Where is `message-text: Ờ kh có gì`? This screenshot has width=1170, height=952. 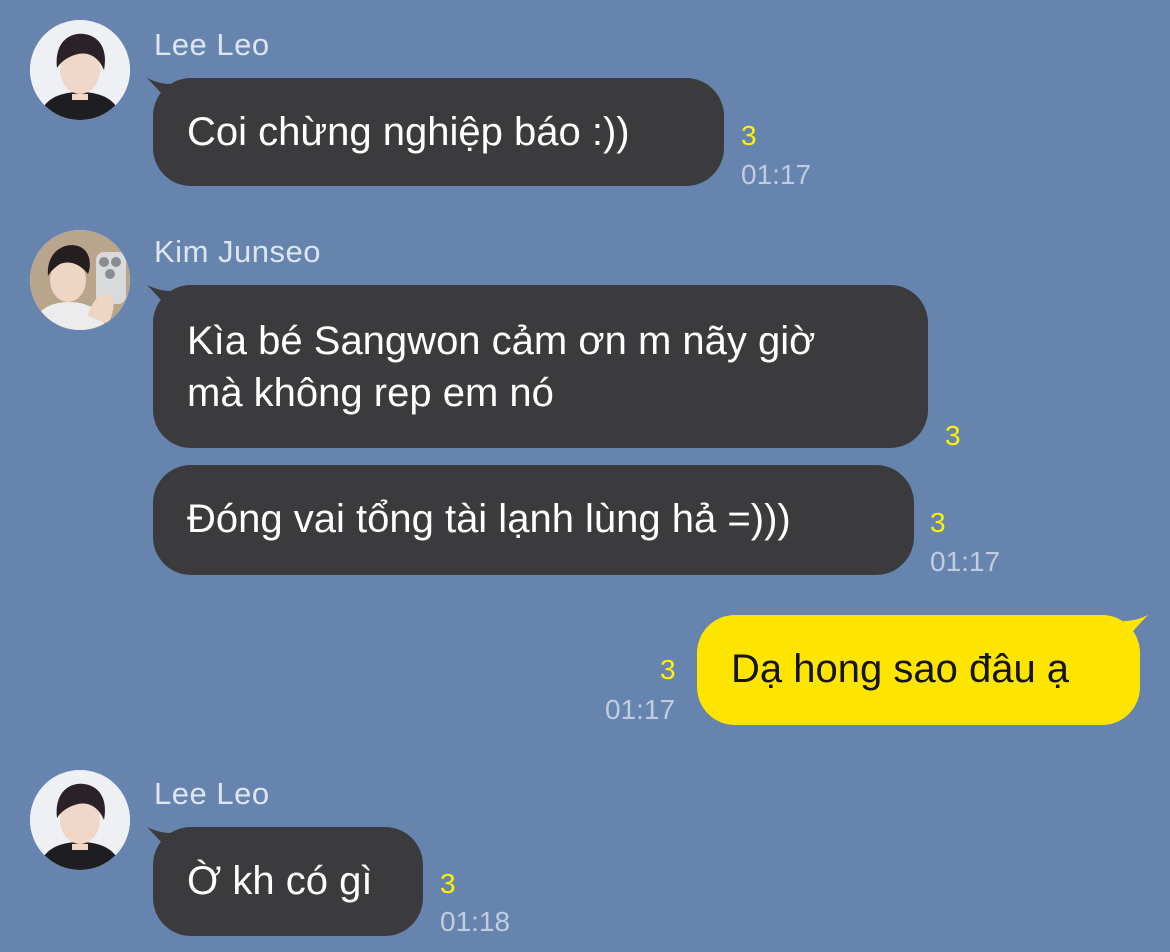 message-text: Ờ kh có gì is located at coordinates (280, 881).